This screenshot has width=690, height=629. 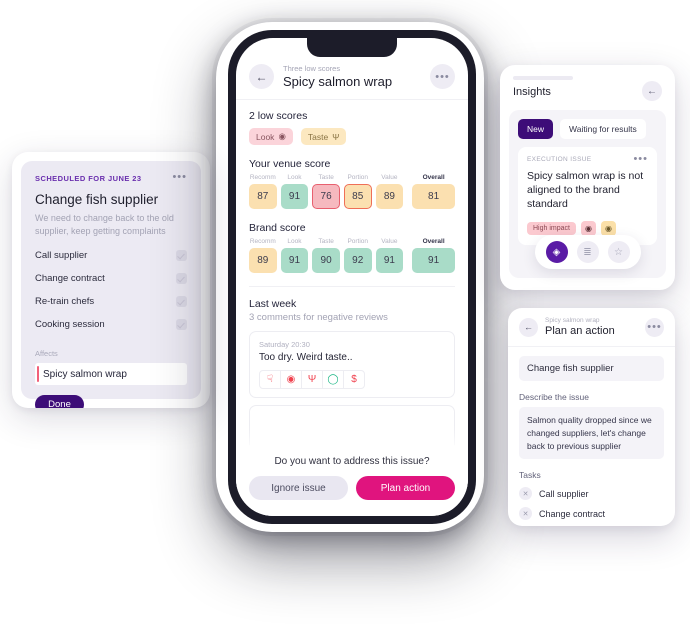 I want to click on score-label-overall: Overall, so click(x=433, y=177).